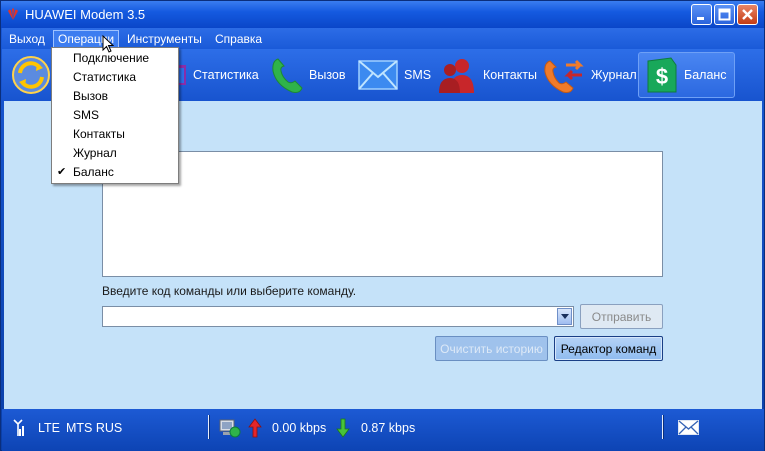  What do you see at coordinates (62, 172) in the screenshot?
I see `check-icon: ✔` at bounding box center [62, 172].